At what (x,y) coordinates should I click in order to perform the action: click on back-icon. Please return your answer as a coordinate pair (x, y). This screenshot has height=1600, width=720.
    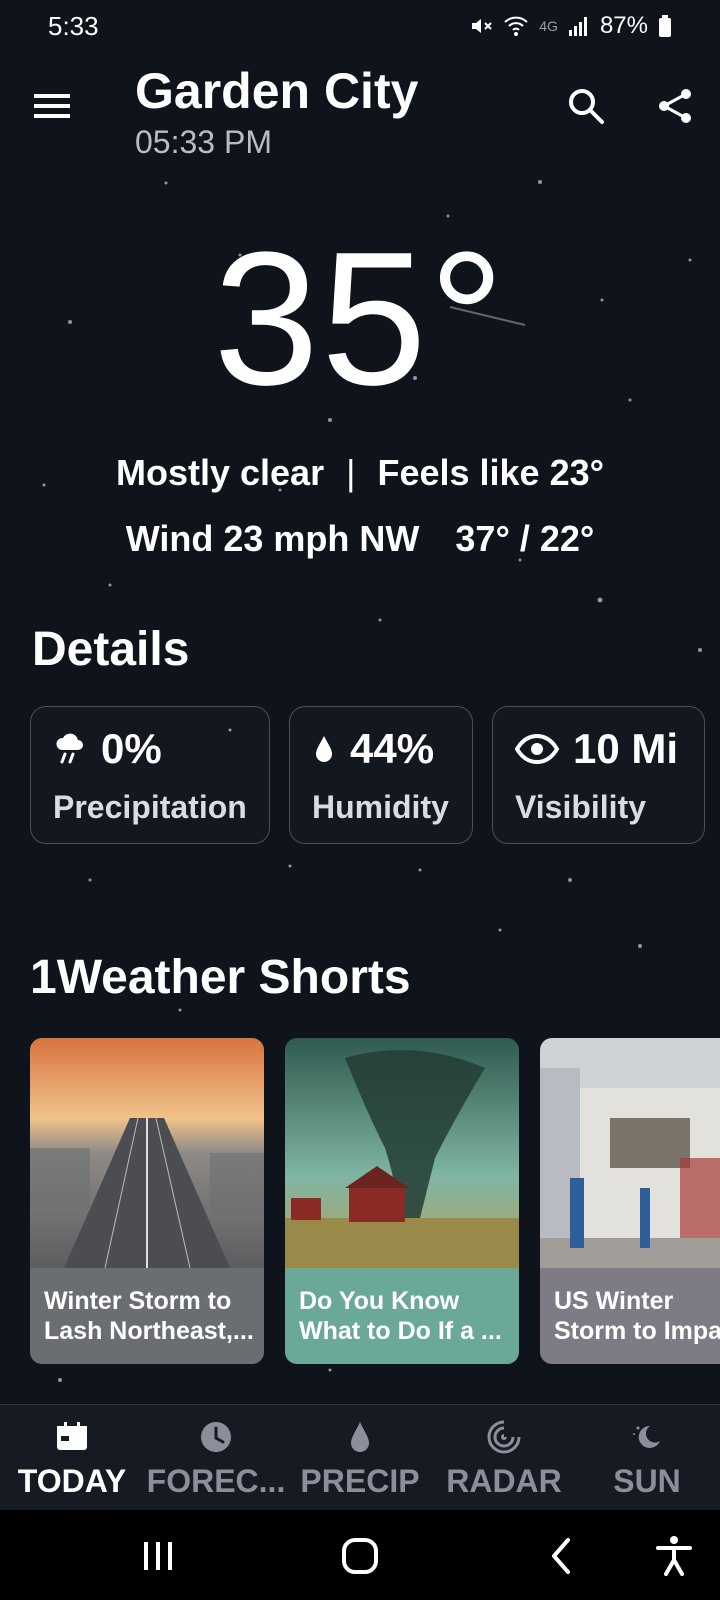
    Looking at the image, I should click on (562, 1556).